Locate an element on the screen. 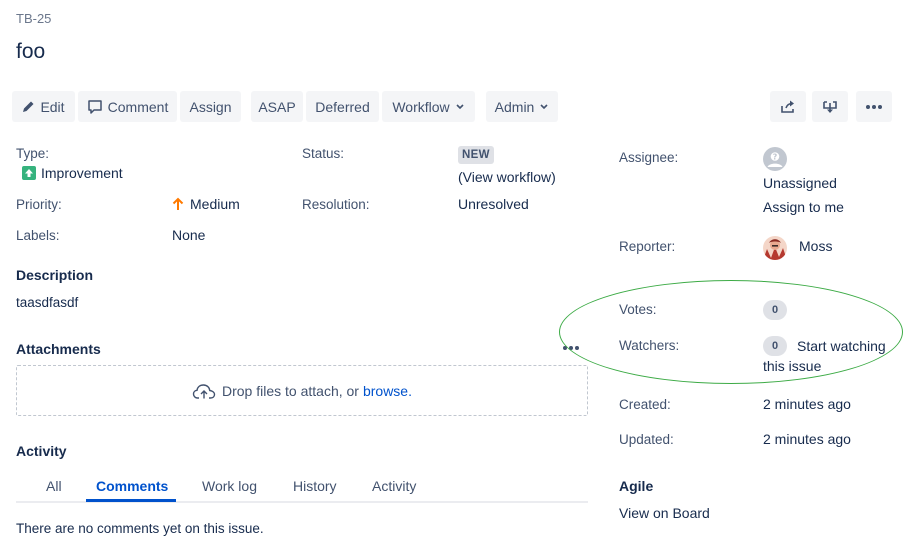 Image resolution: width=905 pixels, height=550 pixels. comment-label: Comment is located at coordinates (138, 106).